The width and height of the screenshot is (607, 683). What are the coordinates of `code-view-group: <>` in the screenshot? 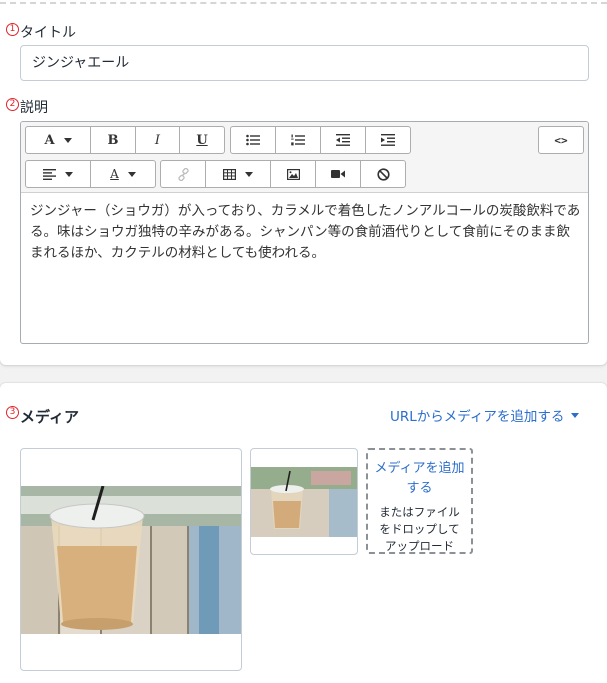 It's located at (561, 140).